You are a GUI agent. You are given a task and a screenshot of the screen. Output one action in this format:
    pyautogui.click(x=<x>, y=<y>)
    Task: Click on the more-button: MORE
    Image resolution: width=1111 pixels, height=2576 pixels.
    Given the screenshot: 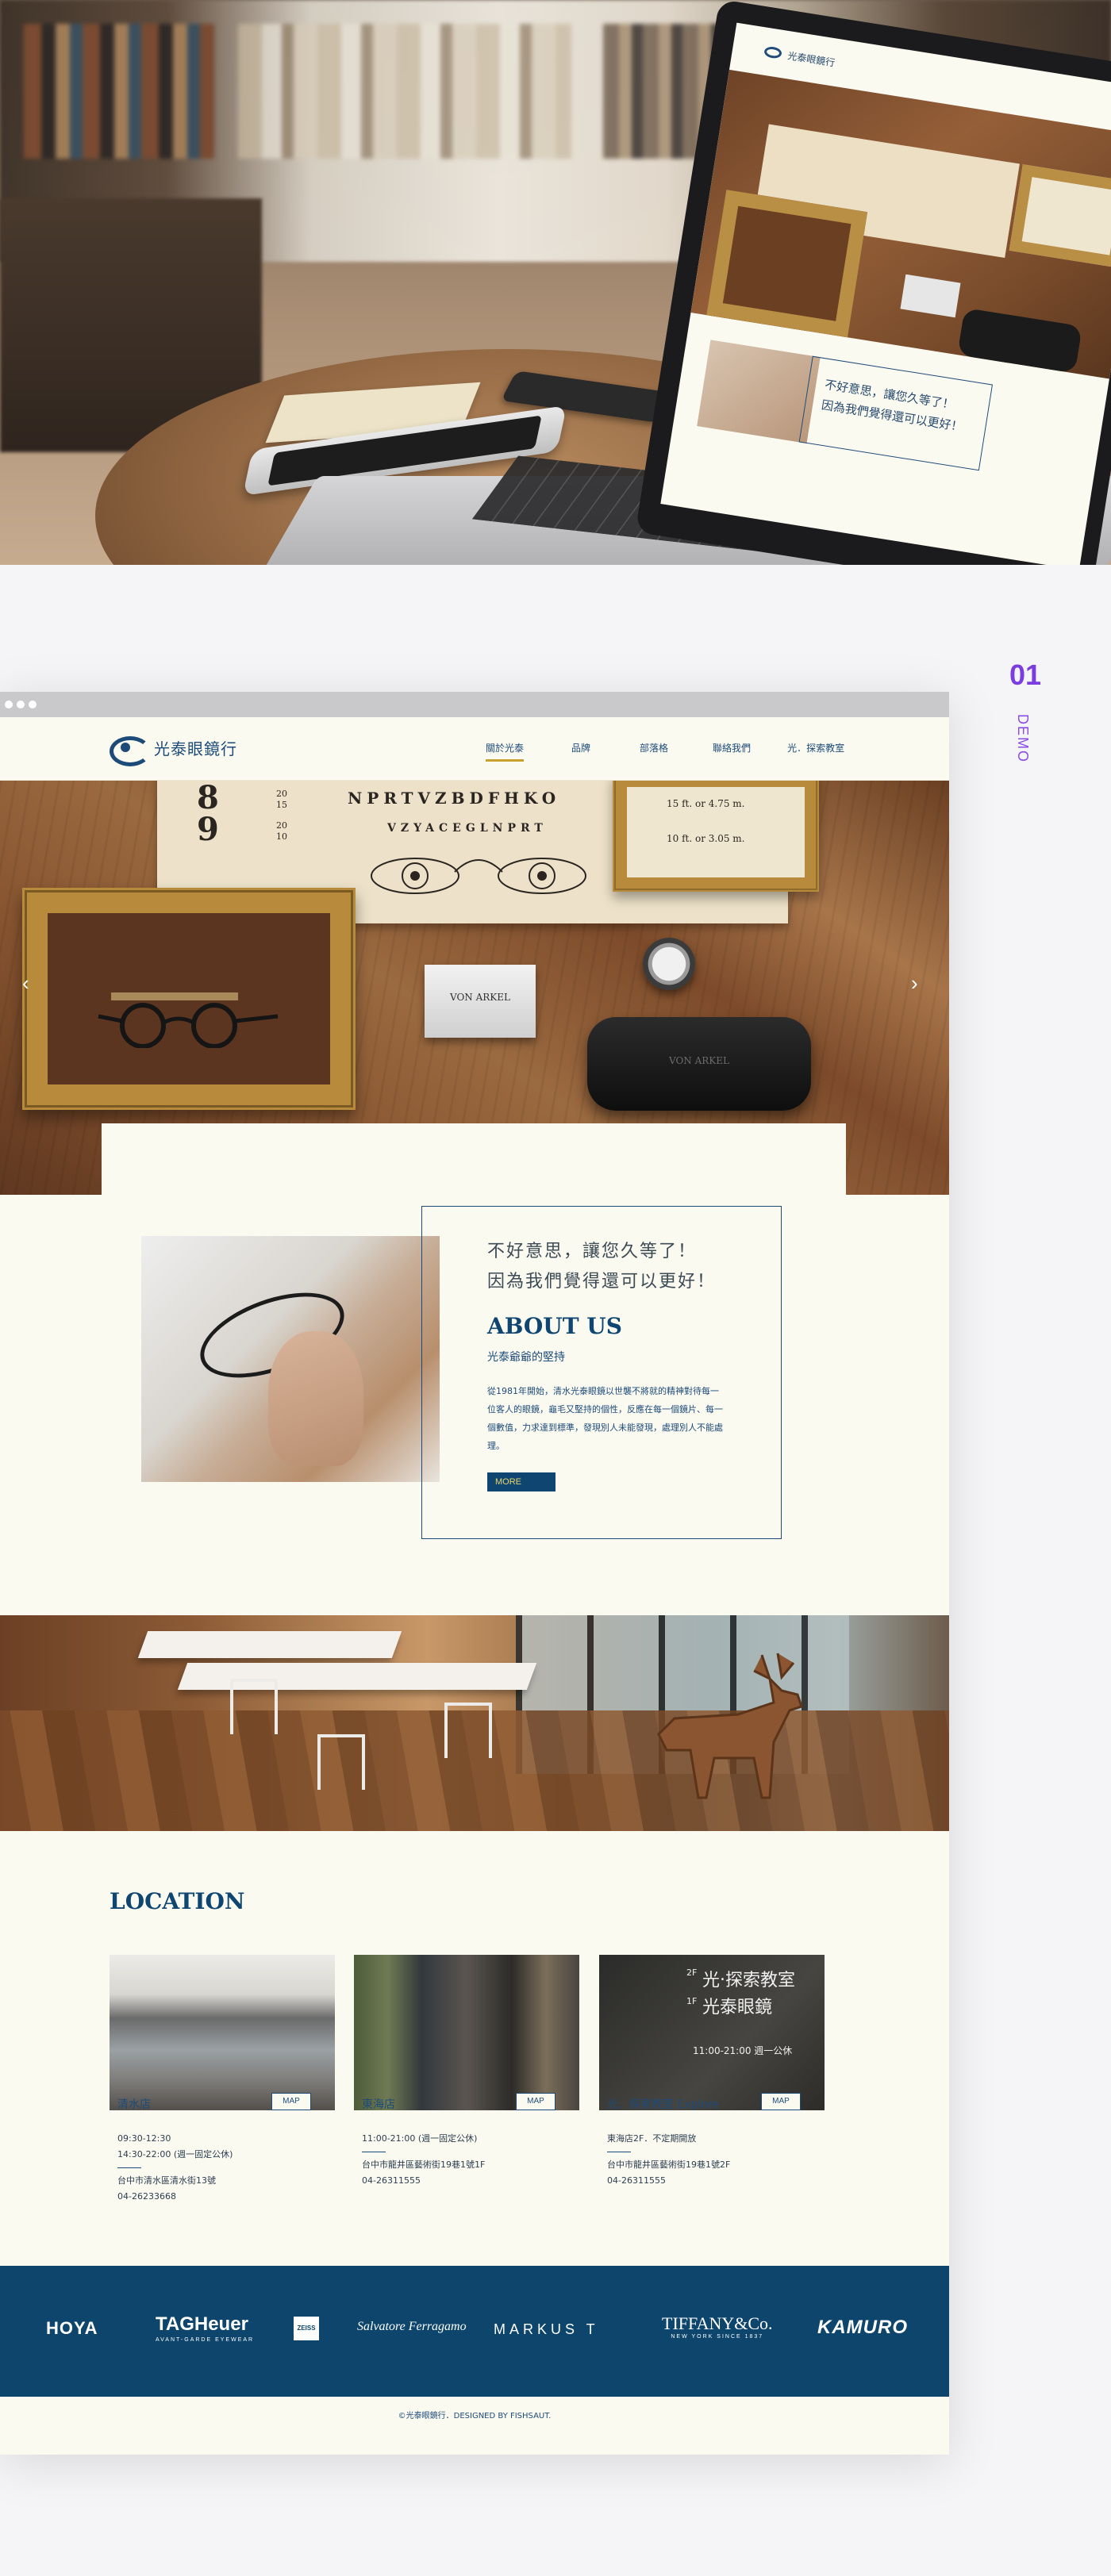 What is the action you would take?
    pyautogui.click(x=521, y=1481)
    